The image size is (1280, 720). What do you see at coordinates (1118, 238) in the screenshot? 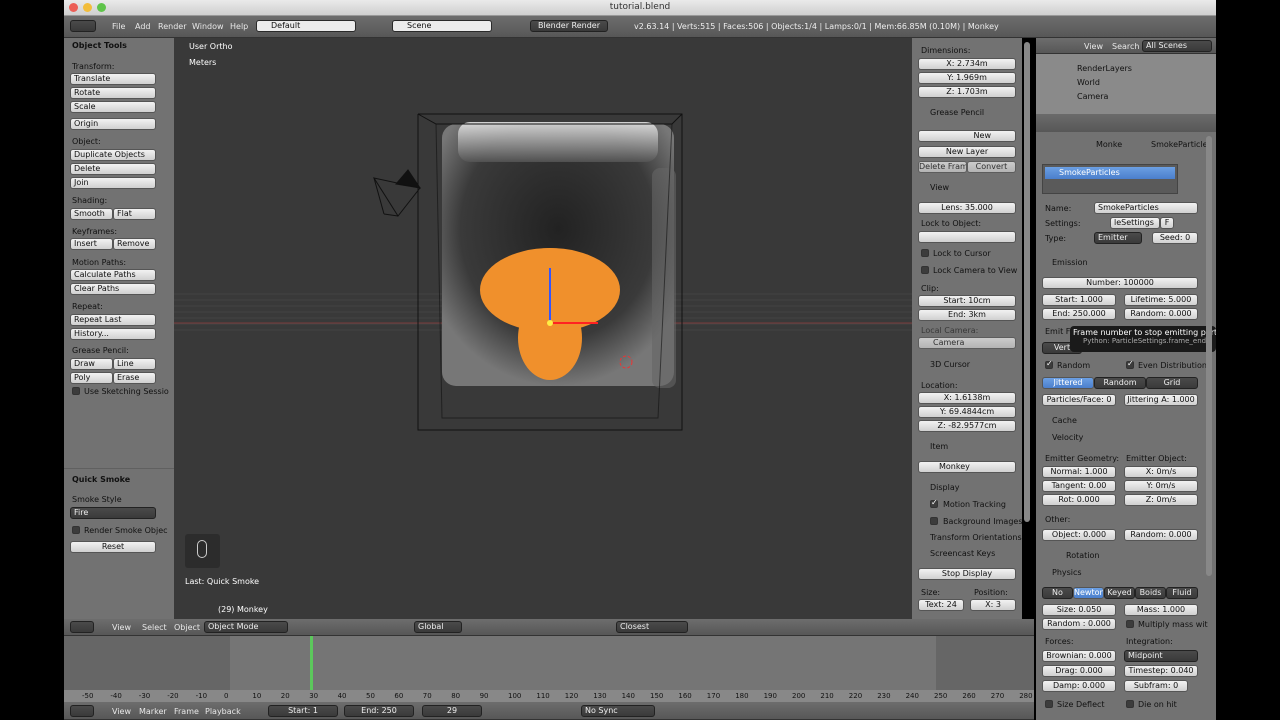
I see `type-select: Emitter` at bounding box center [1118, 238].